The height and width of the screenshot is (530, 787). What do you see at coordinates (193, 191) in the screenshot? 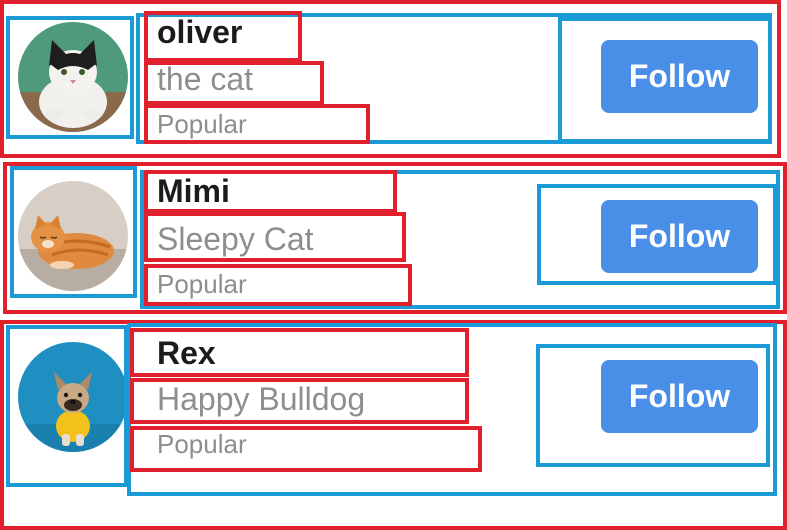
I see `user-name: Mimi` at bounding box center [193, 191].